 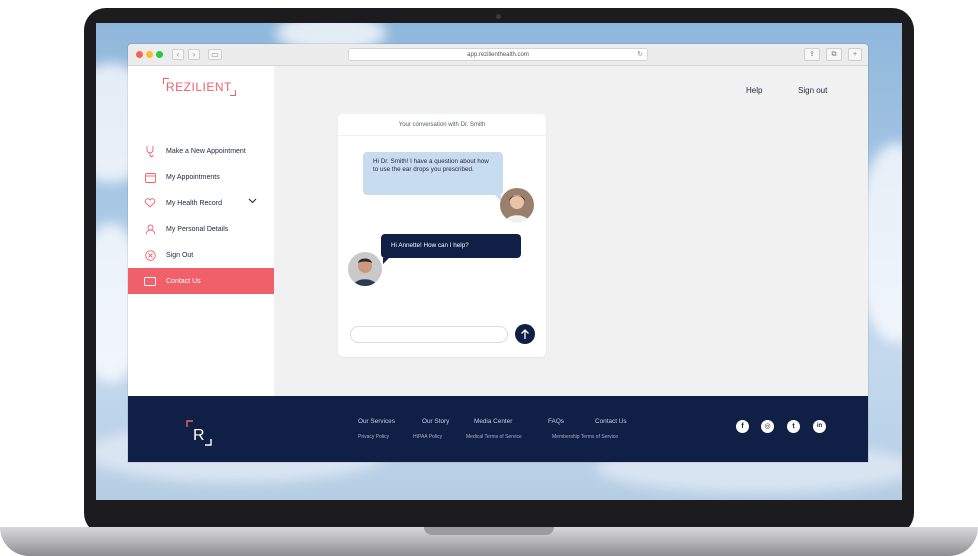 What do you see at coordinates (159, 54) in the screenshot?
I see `zoom-window-button` at bounding box center [159, 54].